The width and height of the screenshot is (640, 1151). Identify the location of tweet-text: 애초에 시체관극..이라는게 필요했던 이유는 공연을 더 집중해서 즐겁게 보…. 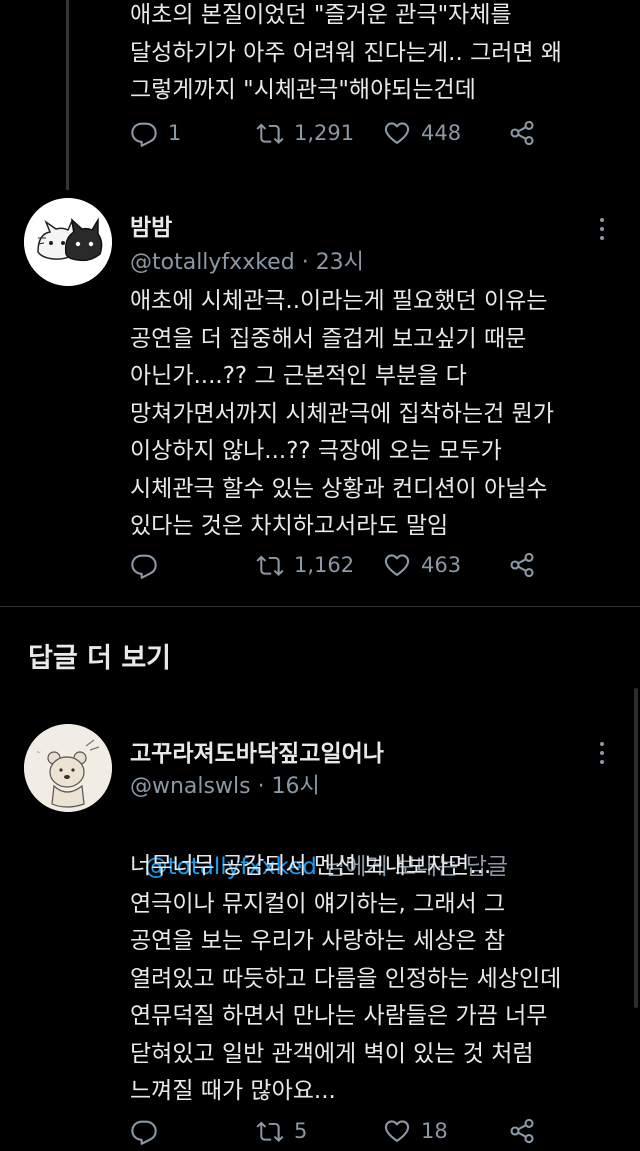
(342, 413).